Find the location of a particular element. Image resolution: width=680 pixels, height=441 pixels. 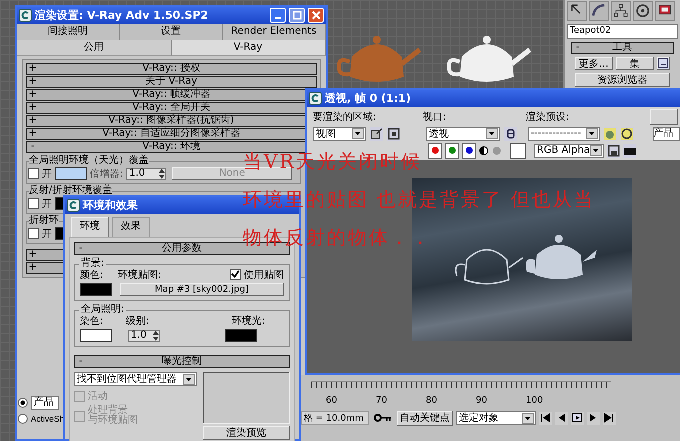

tick-label: 70 is located at coordinates (382, 401).